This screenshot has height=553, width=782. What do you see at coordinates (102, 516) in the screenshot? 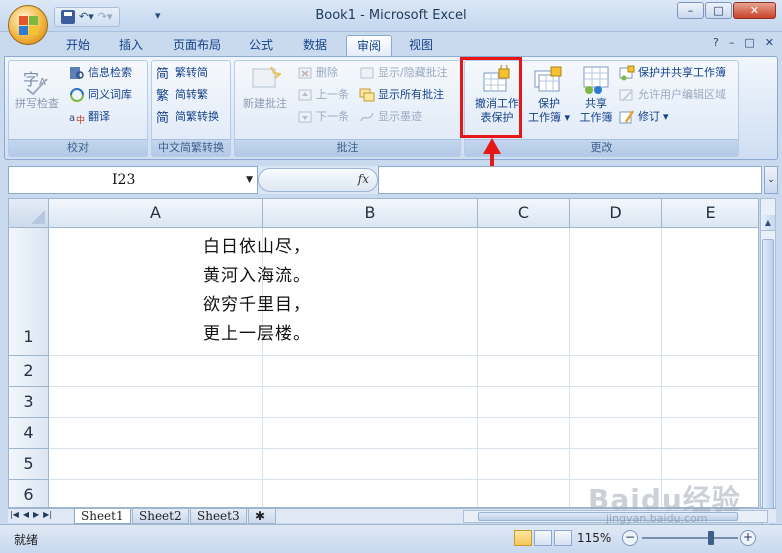
I see `sheet-tab-1: Sheet1` at bounding box center [102, 516].